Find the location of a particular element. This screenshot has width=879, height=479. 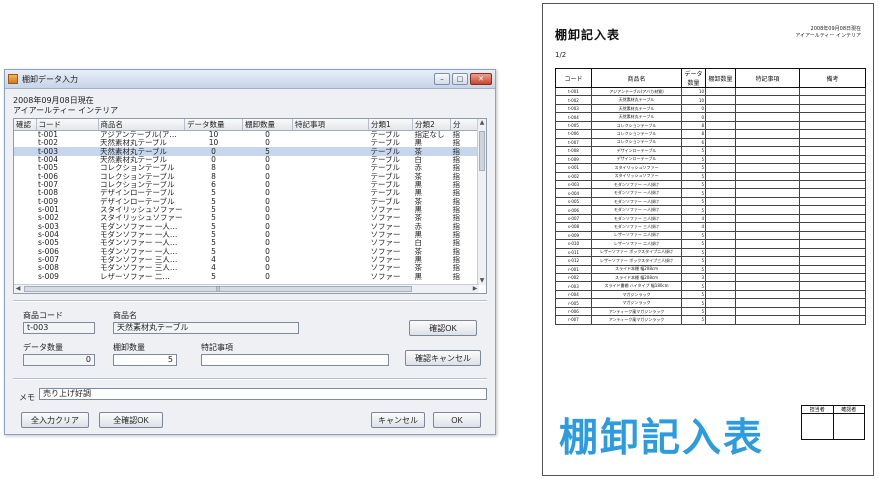

data-qty-label: データ数量 is located at coordinates (43, 347).